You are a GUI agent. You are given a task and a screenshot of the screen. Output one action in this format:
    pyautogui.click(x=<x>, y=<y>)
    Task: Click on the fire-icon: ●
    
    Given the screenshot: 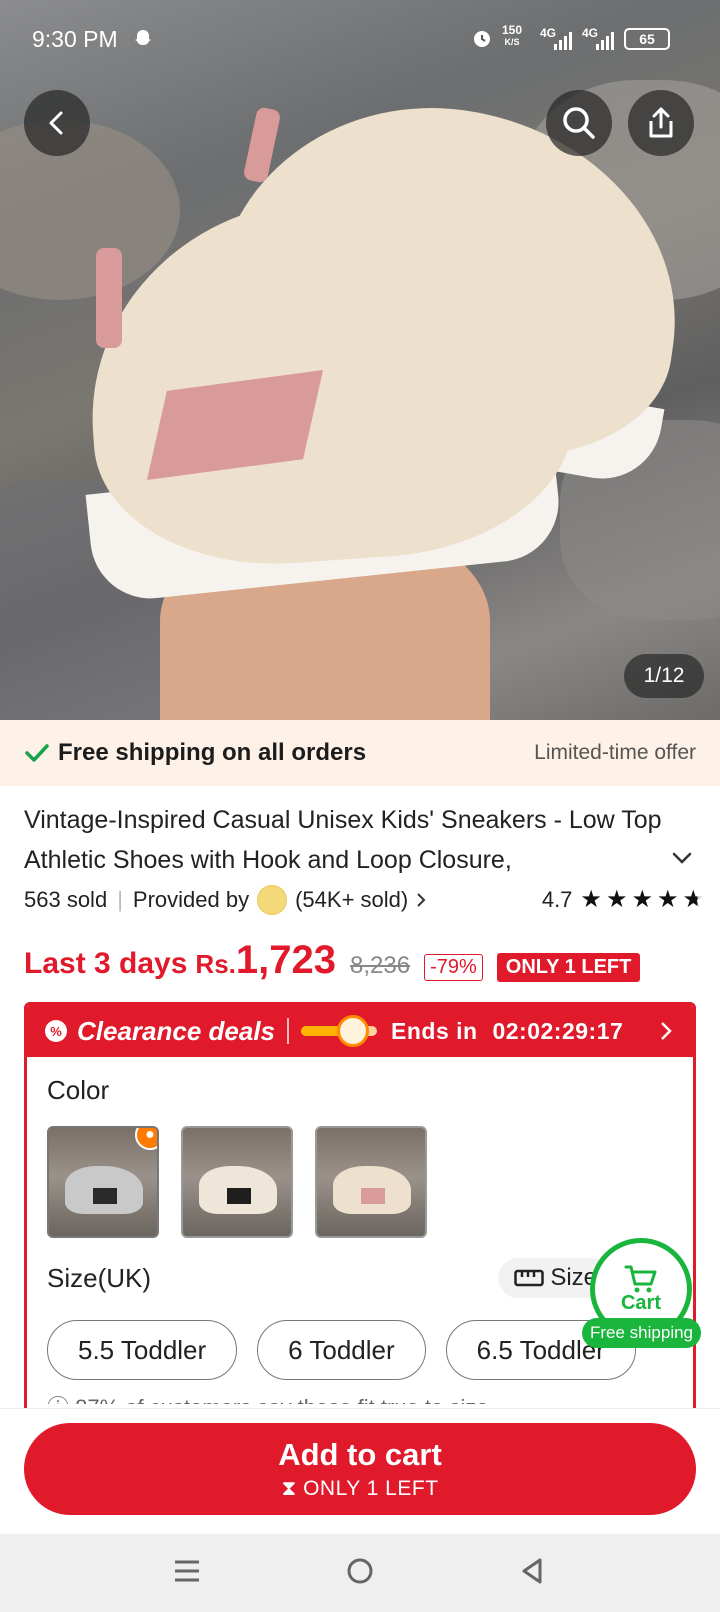 What is the action you would take?
    pyautogui.click(x=146, y=1139)
    